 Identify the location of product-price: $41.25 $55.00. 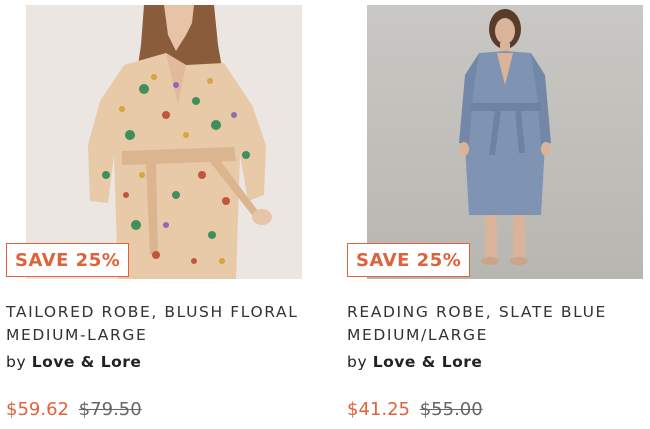
(415, 409).